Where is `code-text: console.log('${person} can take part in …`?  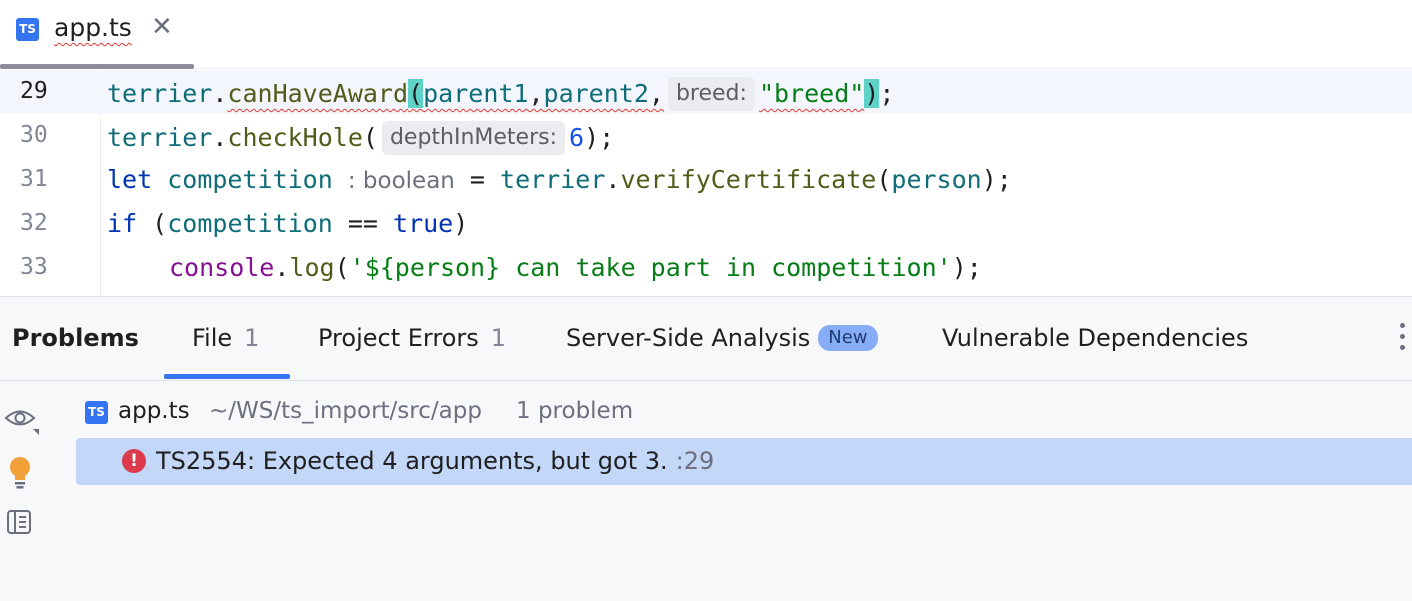 code-text: console.log('${person} can take part in … is located at coordinates (575, 267).